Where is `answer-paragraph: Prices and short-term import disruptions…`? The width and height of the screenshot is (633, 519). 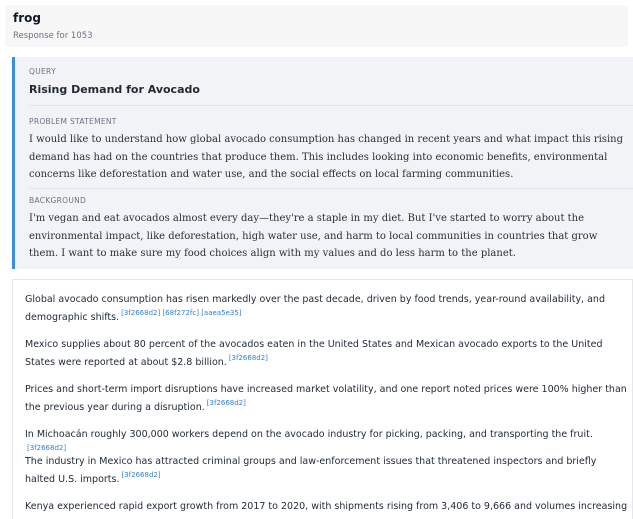 answer-paragraph: Prices and short-term import disruptions… is located at coordinates (327, 398).